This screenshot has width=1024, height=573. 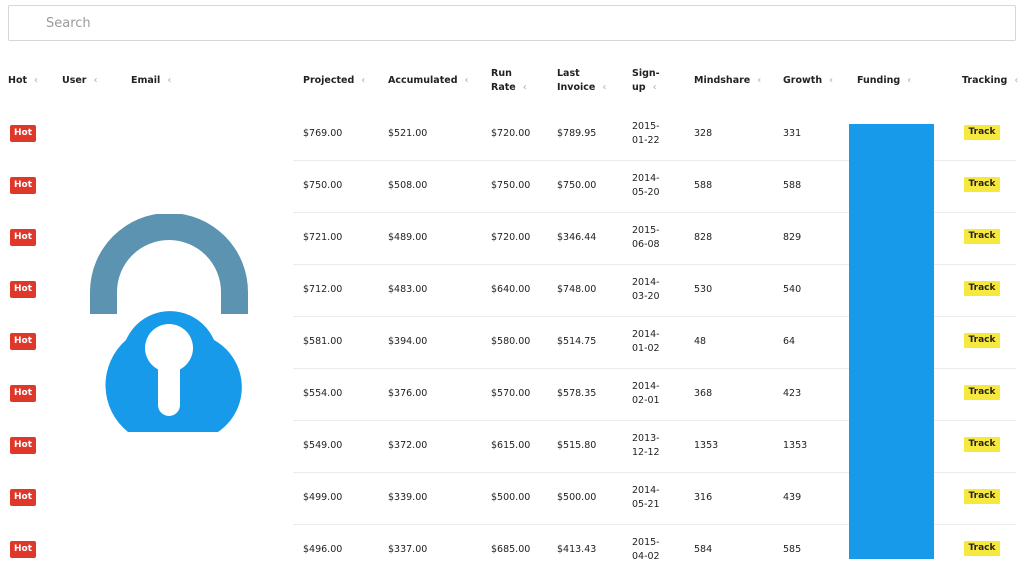 I want to click on cell-signup: 2013- 12-12, so click(x=646, y=446).